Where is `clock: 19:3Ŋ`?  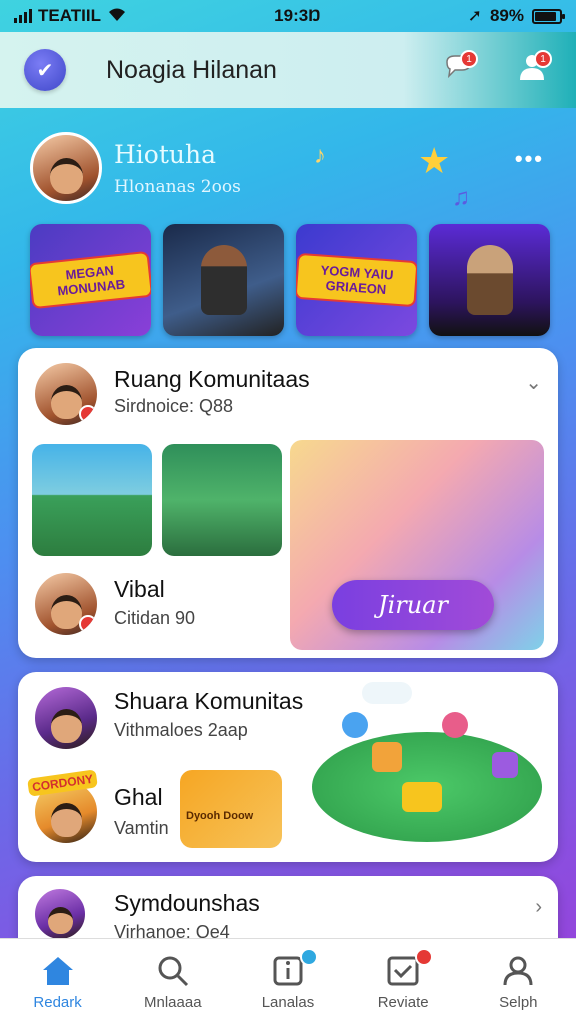
clock: 19:3Ŋ is located at coordinates (297, 15).